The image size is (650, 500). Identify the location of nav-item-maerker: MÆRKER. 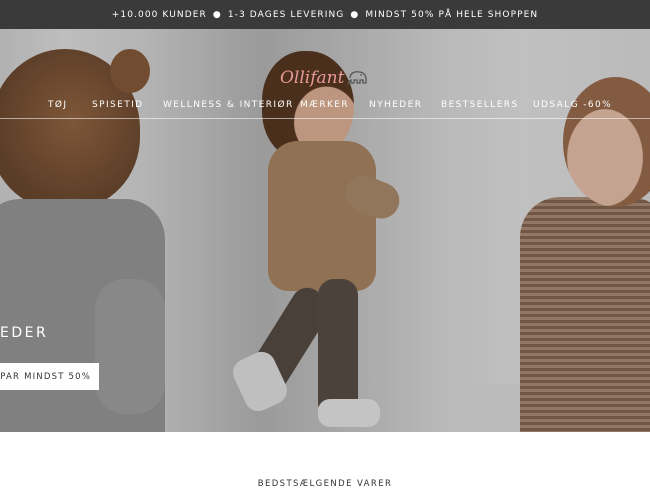
(324, 105).